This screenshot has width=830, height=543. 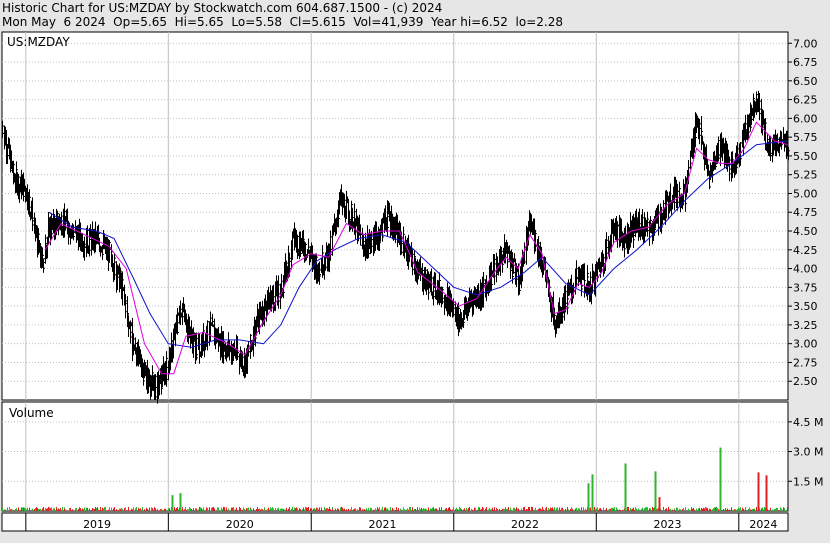 What do you see at coordinates (808, 452) in the screenshot?
I see `volume-tick-label: 3.0 M` at bounding box center [808, 452].